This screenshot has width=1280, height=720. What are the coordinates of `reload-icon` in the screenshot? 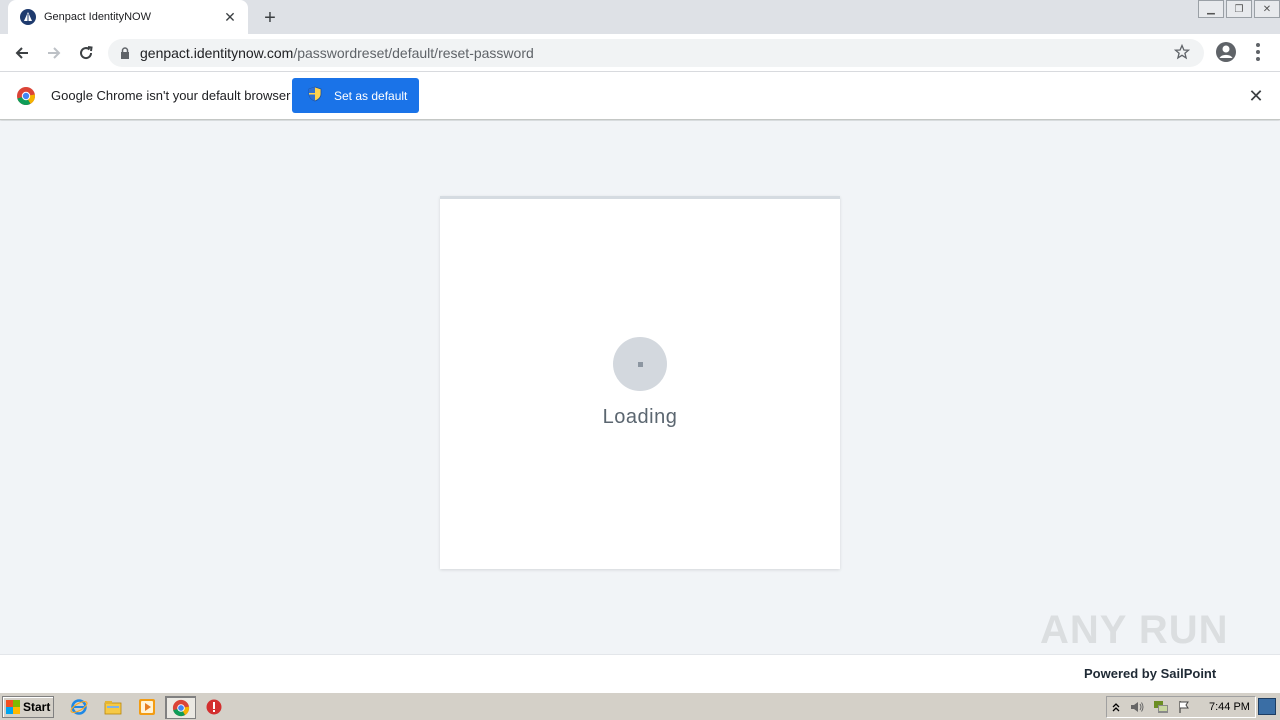 It's located at (86, 53).